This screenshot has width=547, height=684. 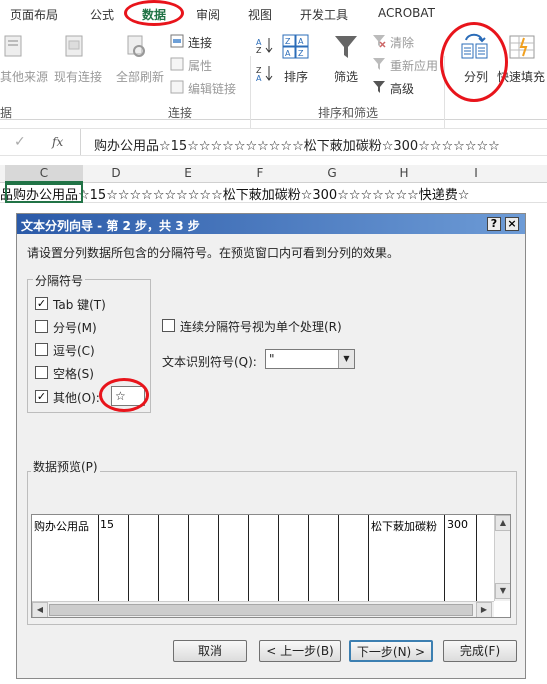 I want to click on chevron-down-icon: ▼, so click(x=346, y=359).